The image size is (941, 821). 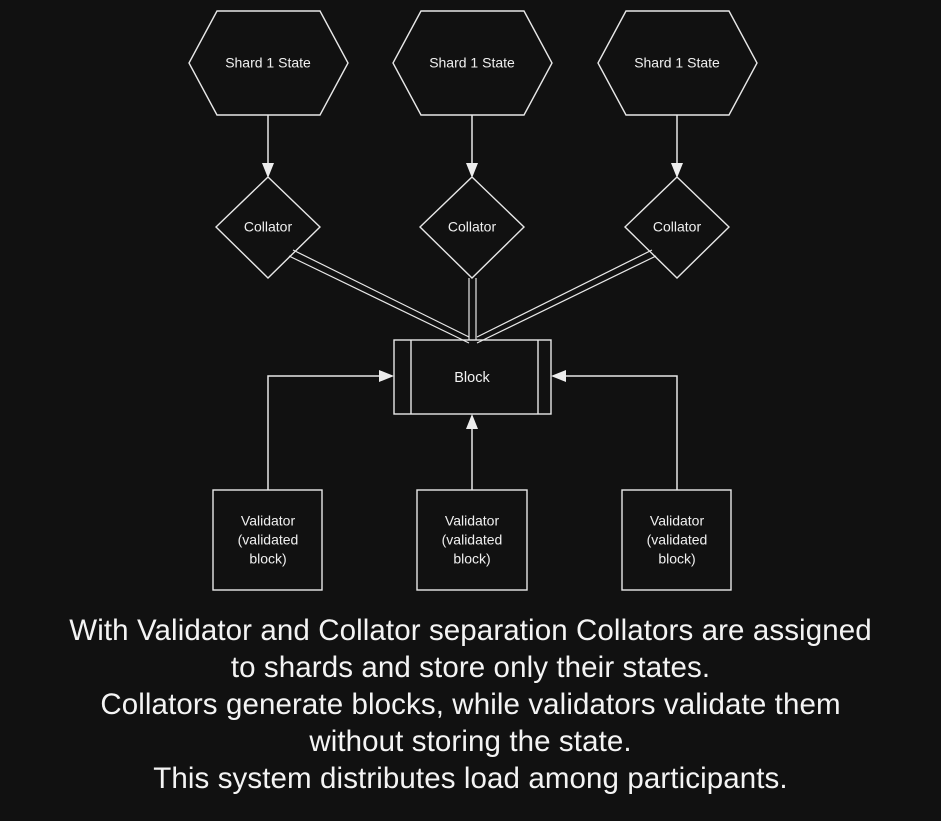 I want to click on shard-node-2: Shard 1 State, so click(x=472, y=63).